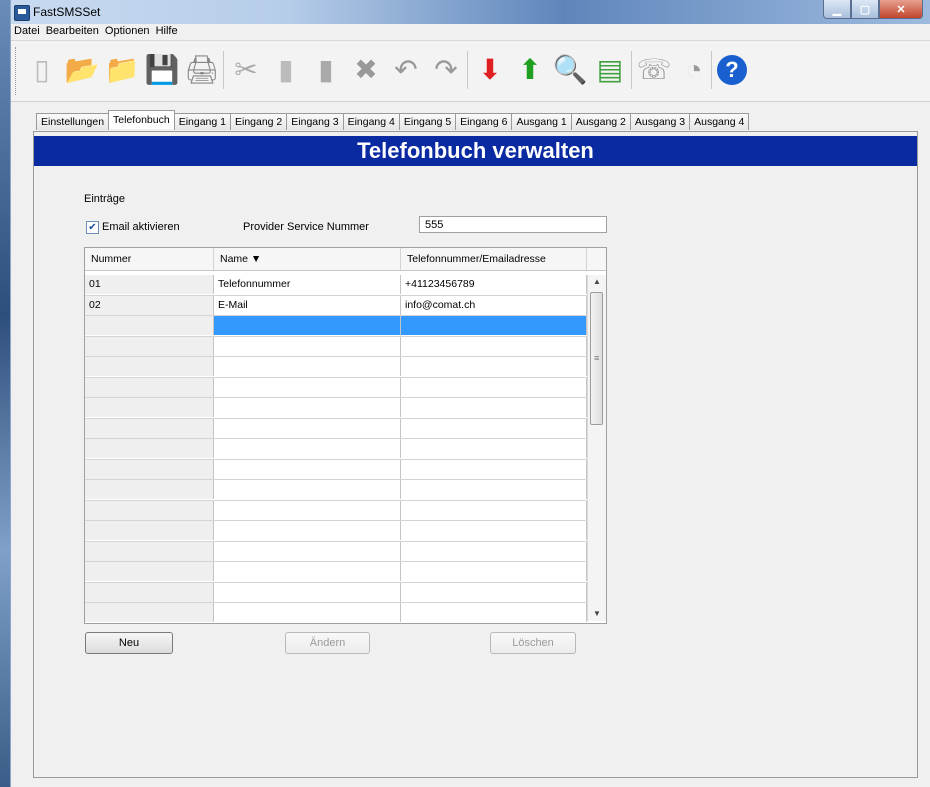  Describe the element at coordinates (149, 305) in the screenshot. I see `cell-nummer: 02` at that location.